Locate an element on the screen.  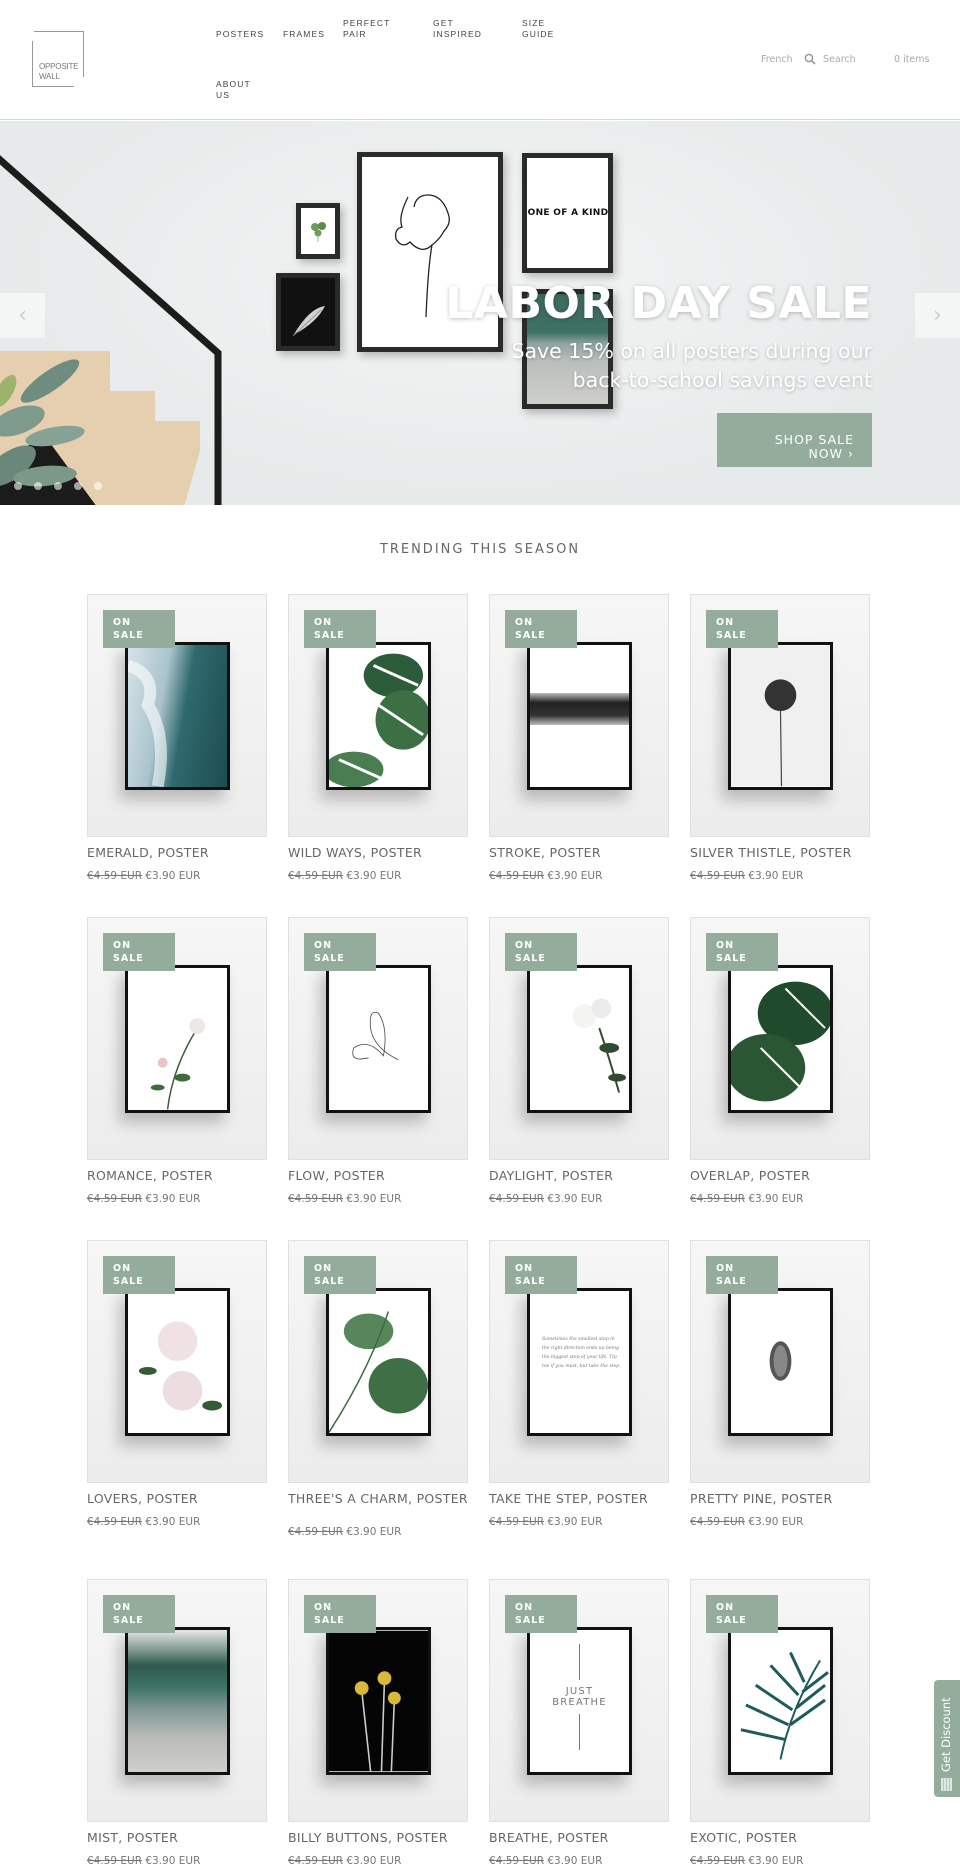
product-name: PRETTY PINE, POSTER is located at coordinates (780, 1498).